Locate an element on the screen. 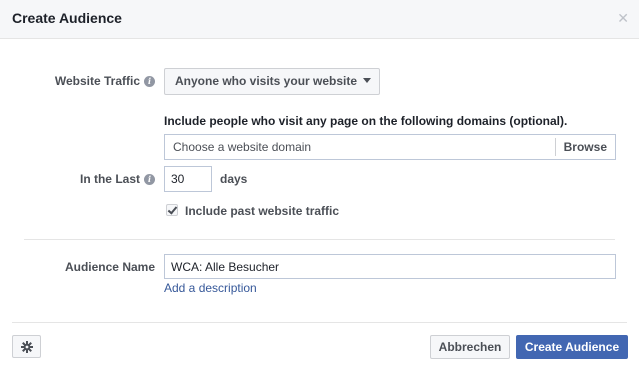 The image size is (639, 369). add-description-link: Add a description is located at coordinates (210, 288).